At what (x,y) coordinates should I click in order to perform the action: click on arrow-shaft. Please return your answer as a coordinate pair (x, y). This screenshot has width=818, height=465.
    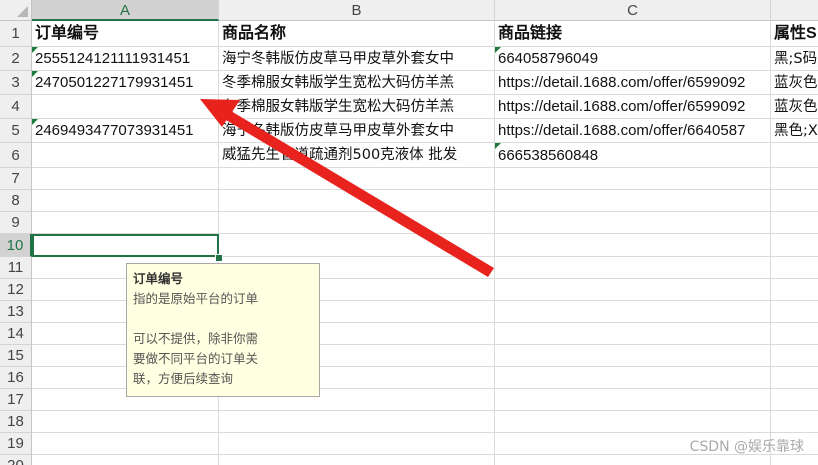
    Looking at the image, I should click on (360, 194).